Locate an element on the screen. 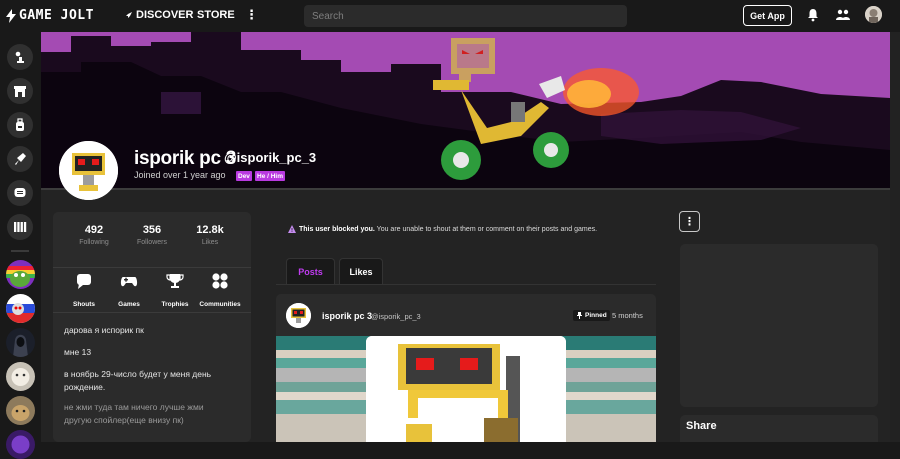 This screenshot has width=900, height=459. stat-likes: 12.8k Likes is located at coordinates (210, 235).